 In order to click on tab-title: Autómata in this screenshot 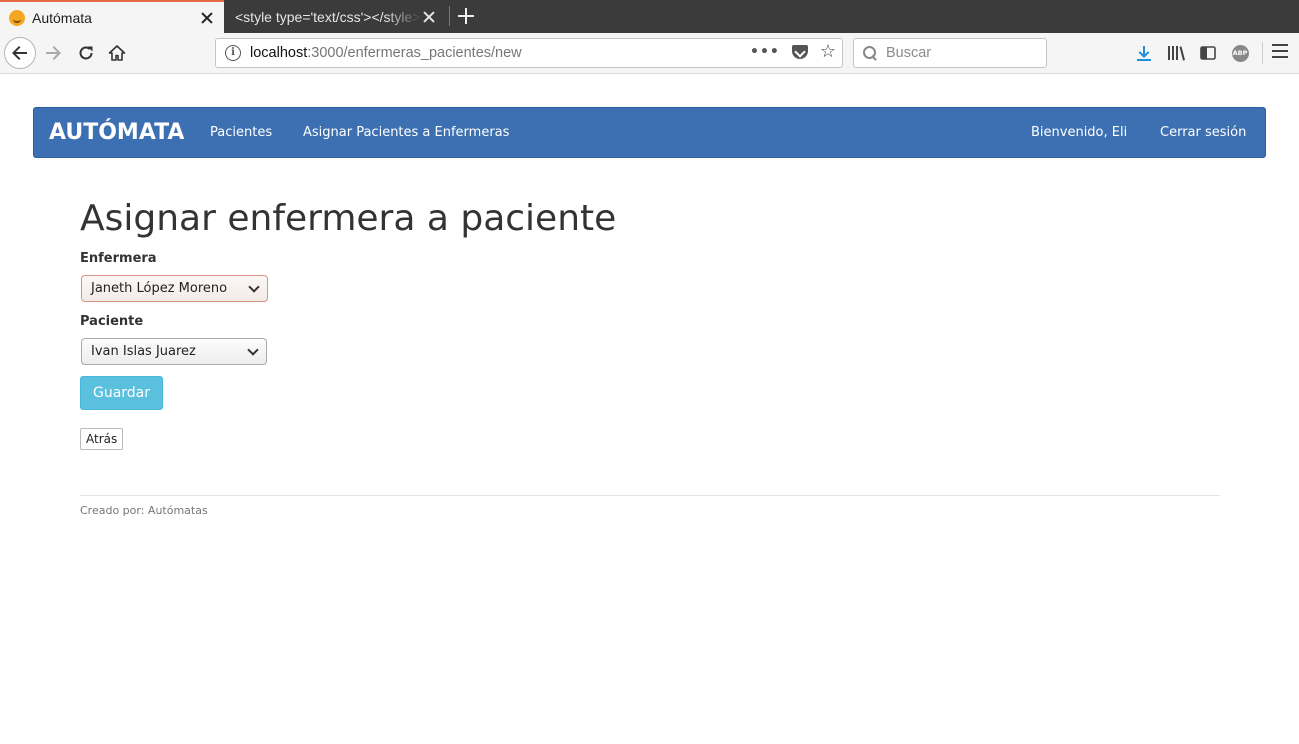, I will do `click(62, 17)`.